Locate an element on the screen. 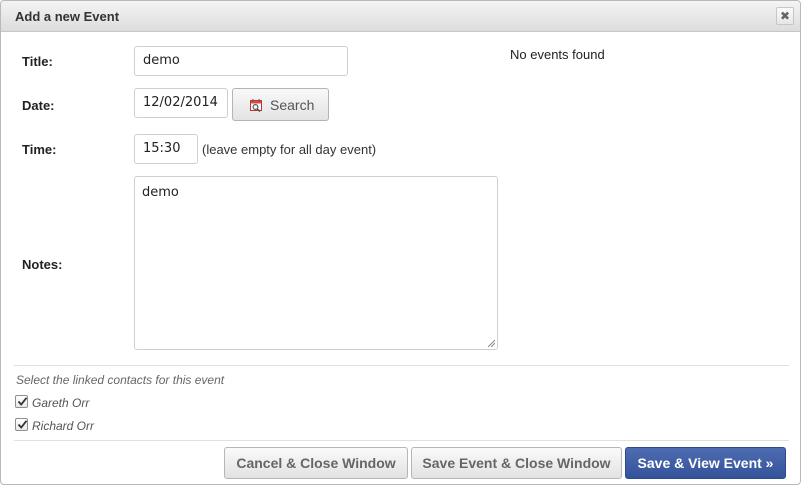  close-icon: ✖ is located at coordinates (785, 16).